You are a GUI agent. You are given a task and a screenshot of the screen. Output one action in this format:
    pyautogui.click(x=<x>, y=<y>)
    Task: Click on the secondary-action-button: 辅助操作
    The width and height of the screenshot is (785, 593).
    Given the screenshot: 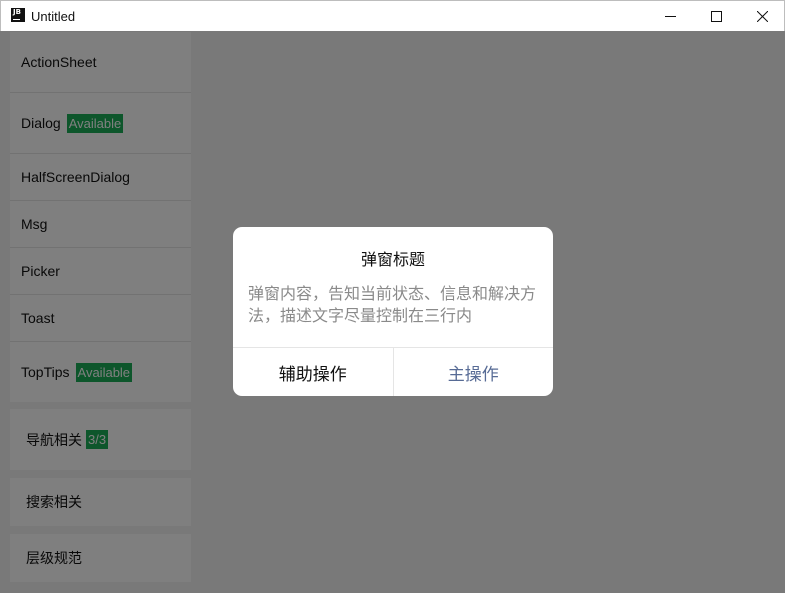 What is the action you would take?
    pyautogui.click(x=313, y=372)
    